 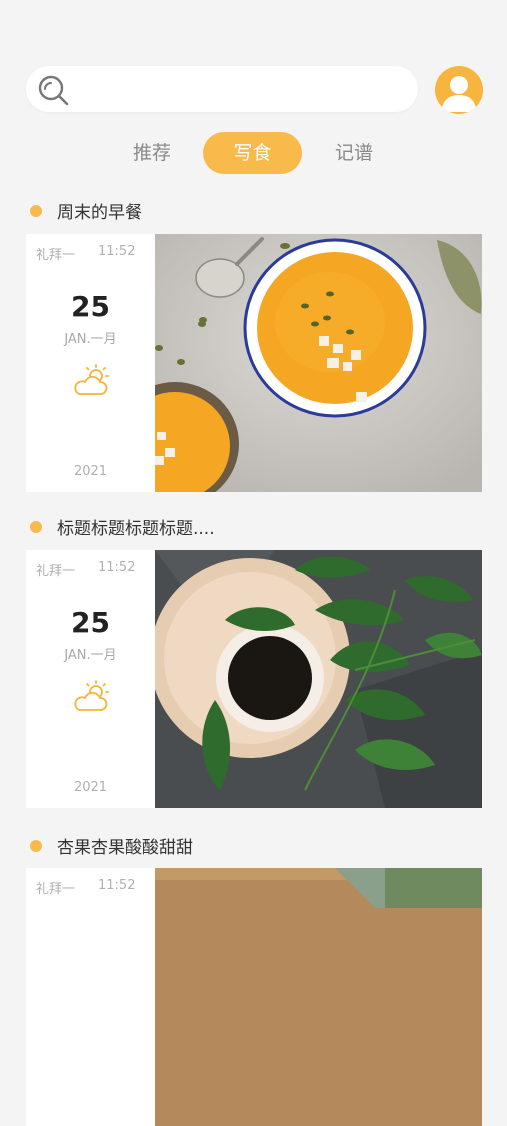 I want to click on post-title-text: 周末的早餐, so click(x=99, y=213).